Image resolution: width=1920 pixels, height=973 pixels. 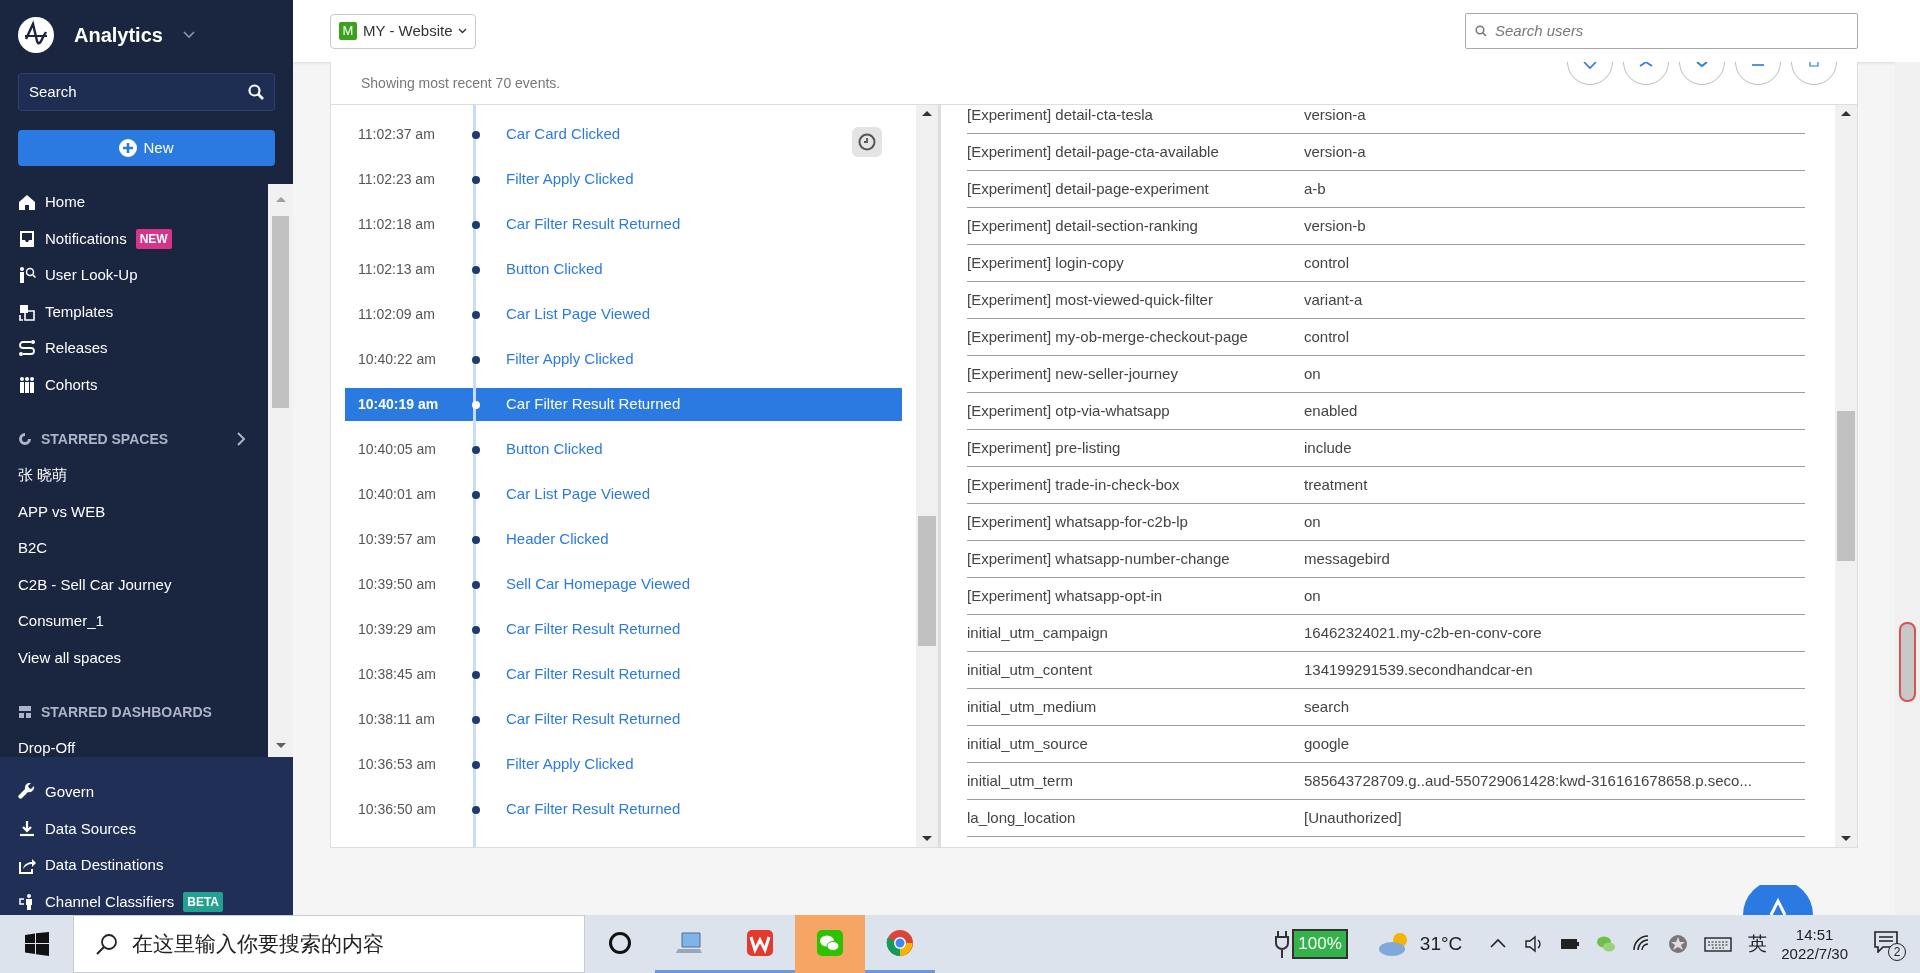 I want to click on event-row: 10:39:29 am Car Filter Result Returned, so click(x=623, y=629).